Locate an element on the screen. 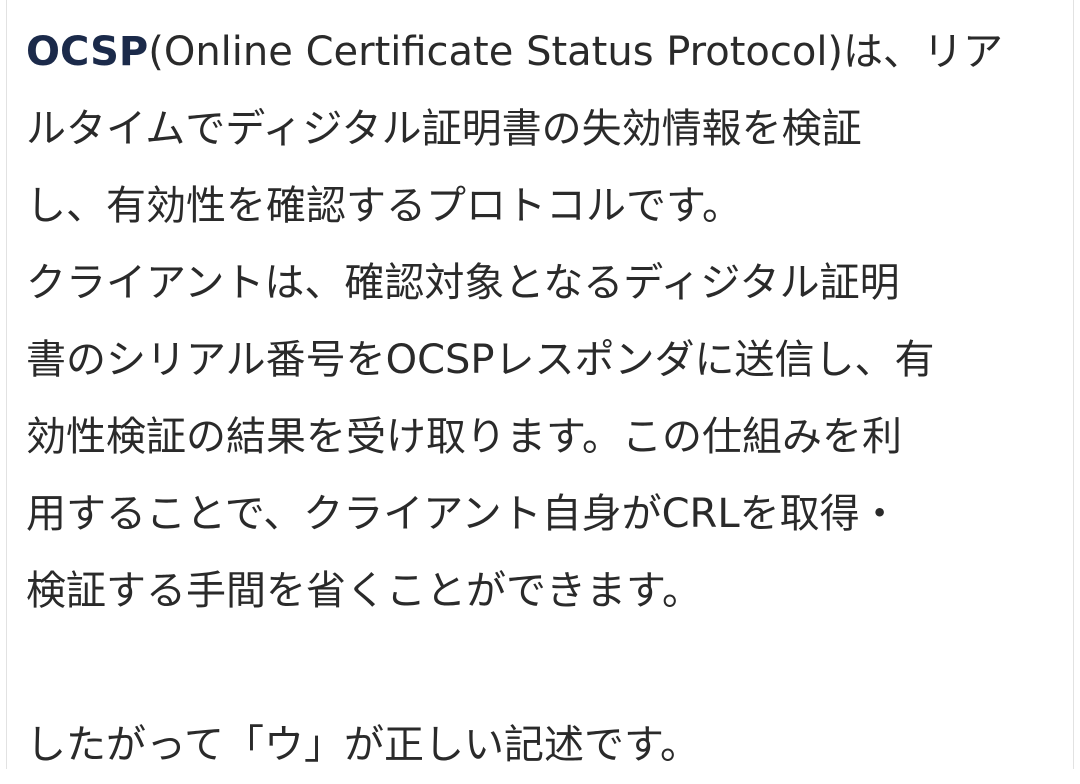 The width and height of the screenshot is (1080, 784). conclusion-line: したがって「ウ」が正しい記述です。 is located at coordinates (363, 745).